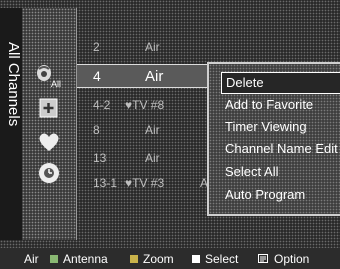 This screenshot has width=340, height=269. Describe the element at coordinates (145, 183) in the screenshot. I see `channel-name: ♥TV #3` at that location.